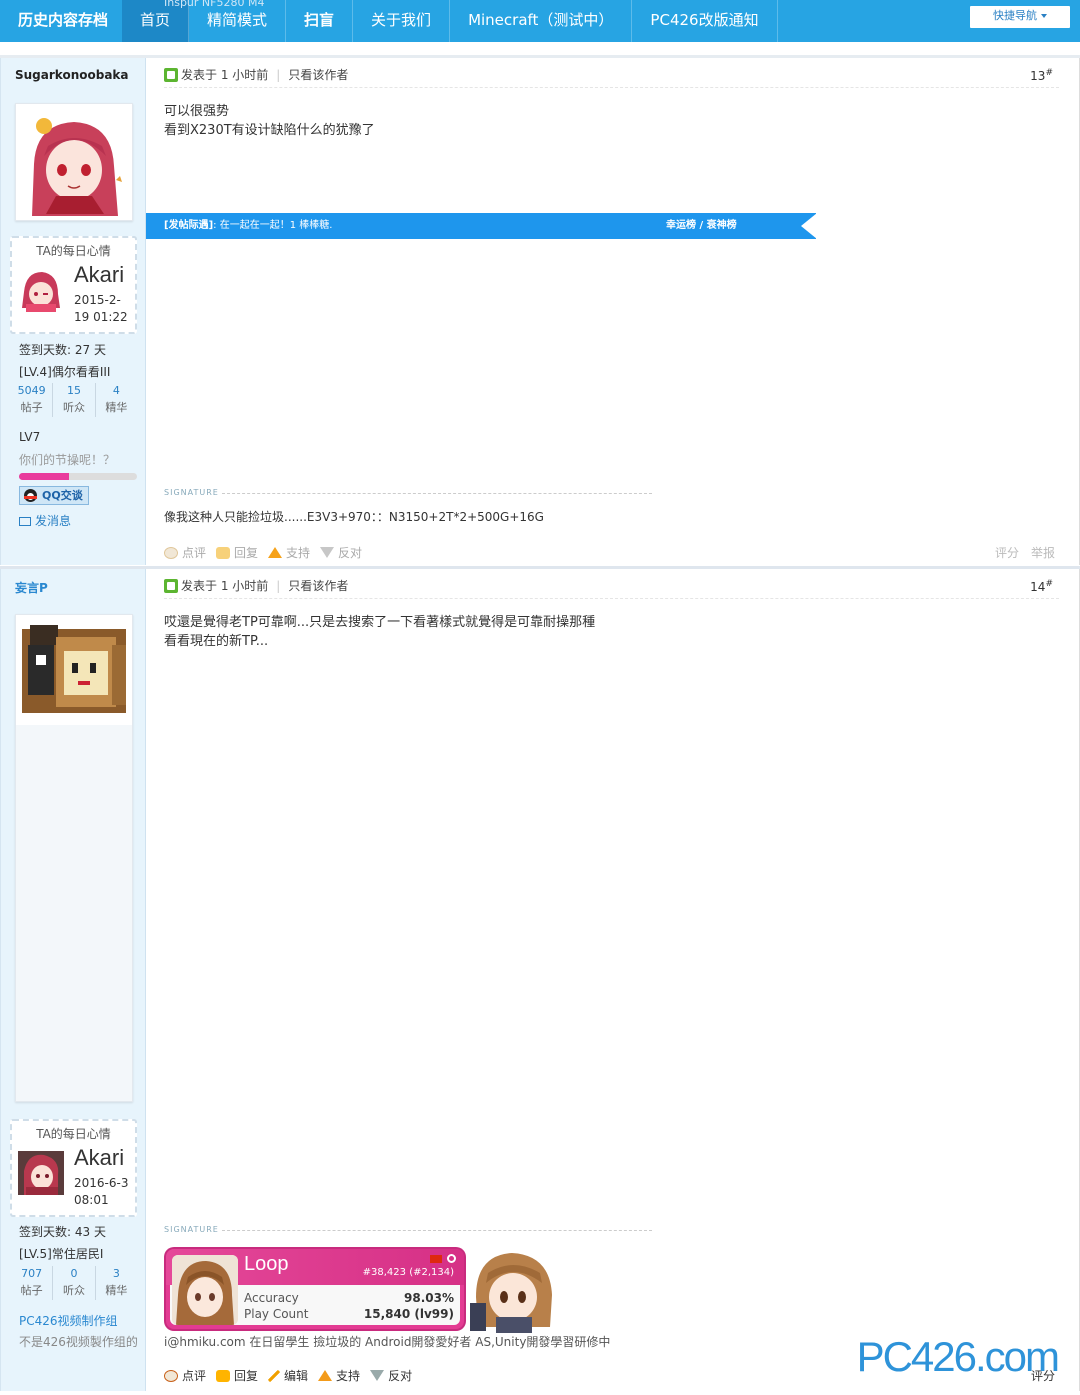  What do you see at coordinates (611, 77) in the screenshot?
I see `post-header: 发表于 1 小时前 | 只看该作者 13#` at bounding box center [611, 77].